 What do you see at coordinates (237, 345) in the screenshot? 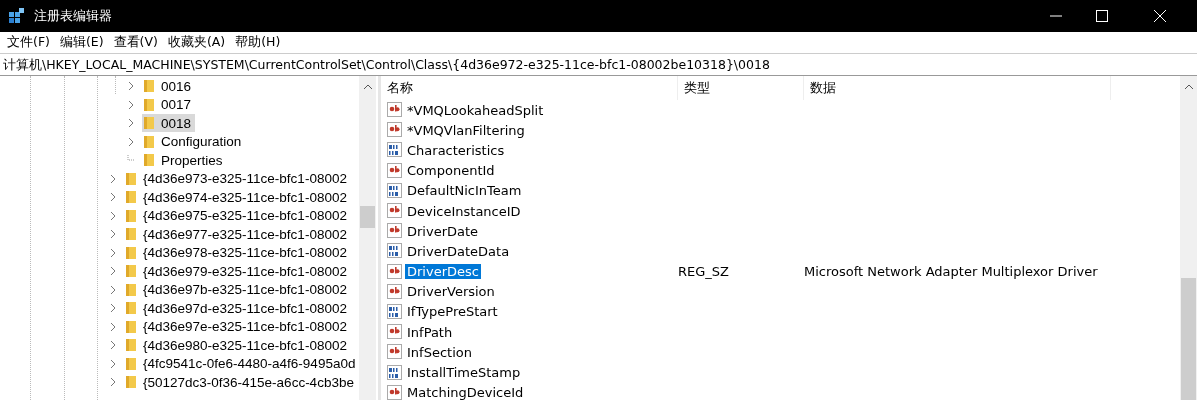
I see `tree-item: {4d36e980-e325-11ce-bfc1-08002` at bounding box center [237, 345].